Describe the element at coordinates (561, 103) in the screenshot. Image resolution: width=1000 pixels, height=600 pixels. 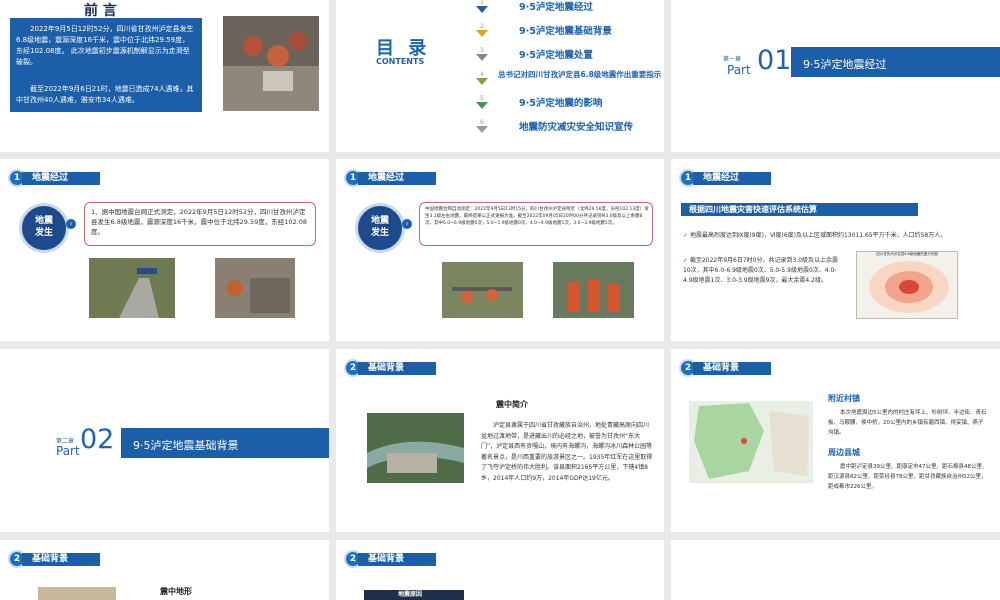
I see `toc-item-label: 9·5泸定地震的影响` at that location.